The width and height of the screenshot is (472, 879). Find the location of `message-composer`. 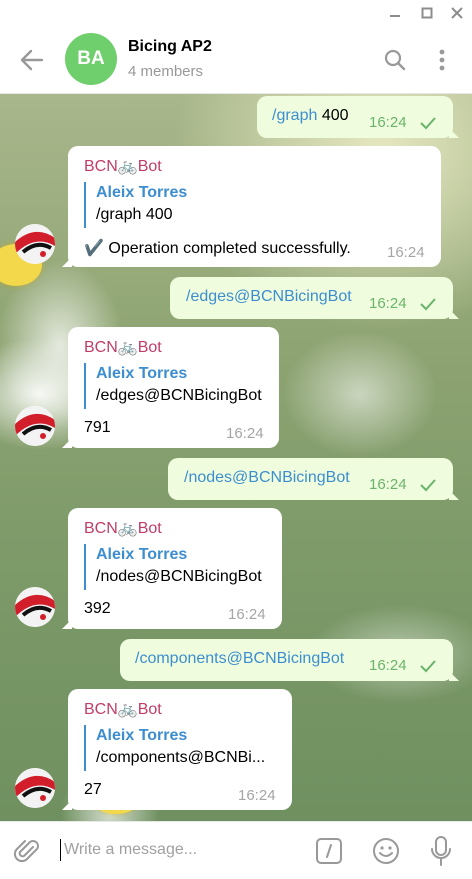

message-composer is located at coordinates (236, 850).